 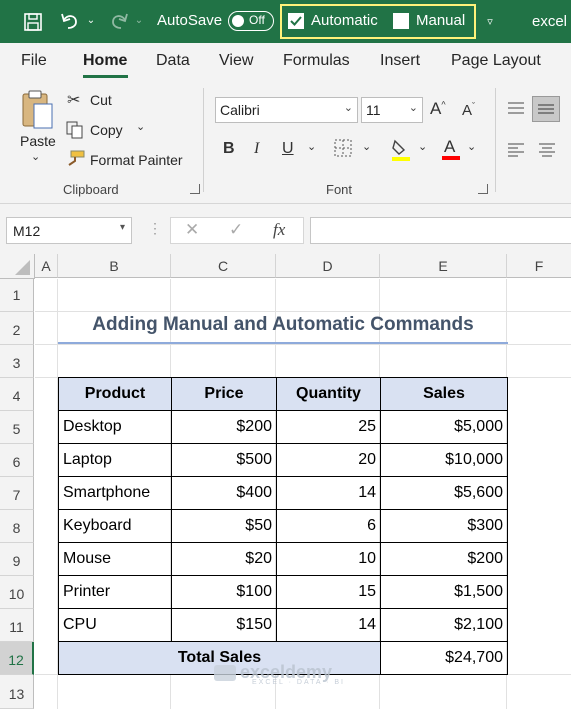 I want to click on increase-font-size-icon: A^, so click(x=438, y=109).